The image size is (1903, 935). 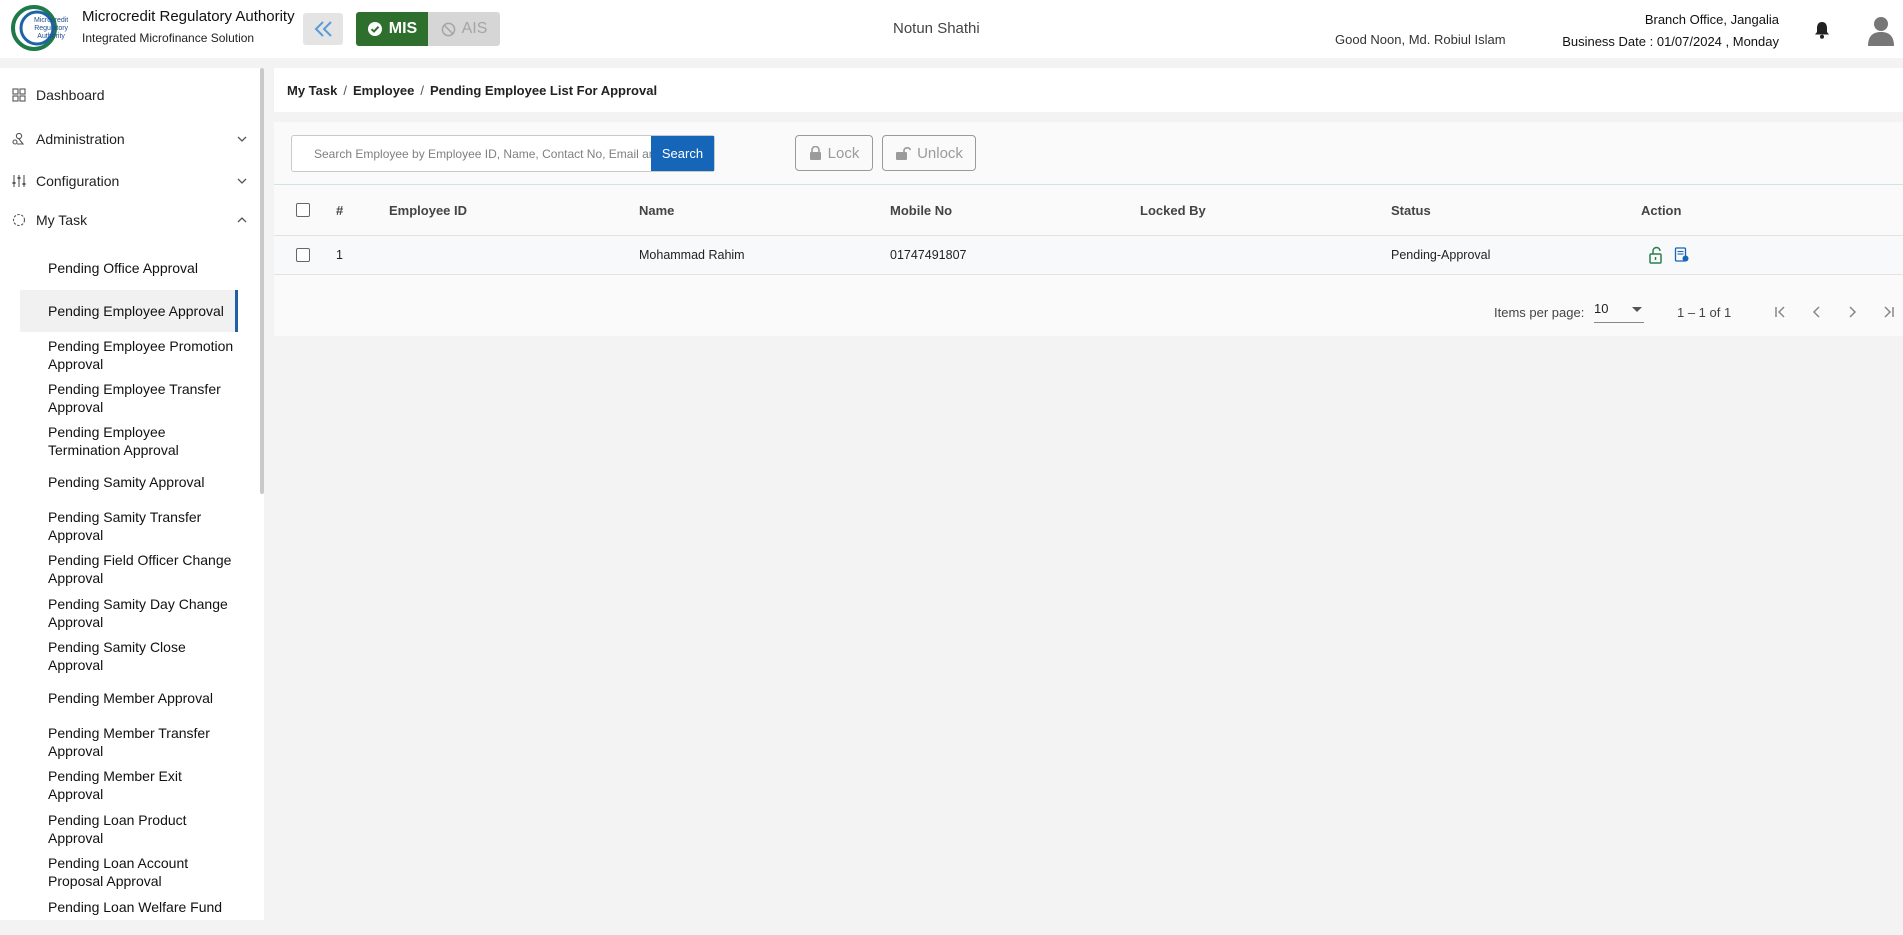 What do you see at coordinates (1539, 312) in the screenshot?
I see `items-per-page-label: Items per page:` at bounding box center [1539, 312].